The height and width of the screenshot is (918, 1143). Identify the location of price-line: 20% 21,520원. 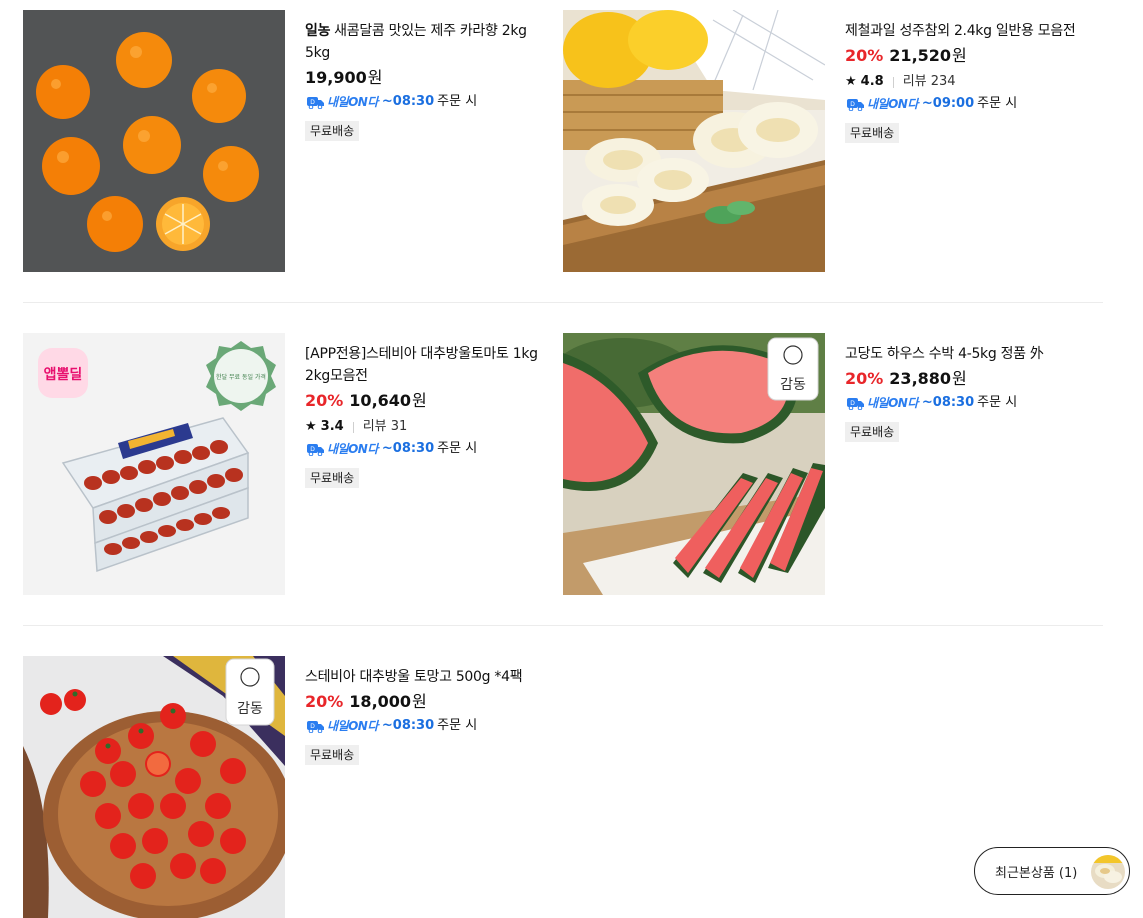
(963, 56).